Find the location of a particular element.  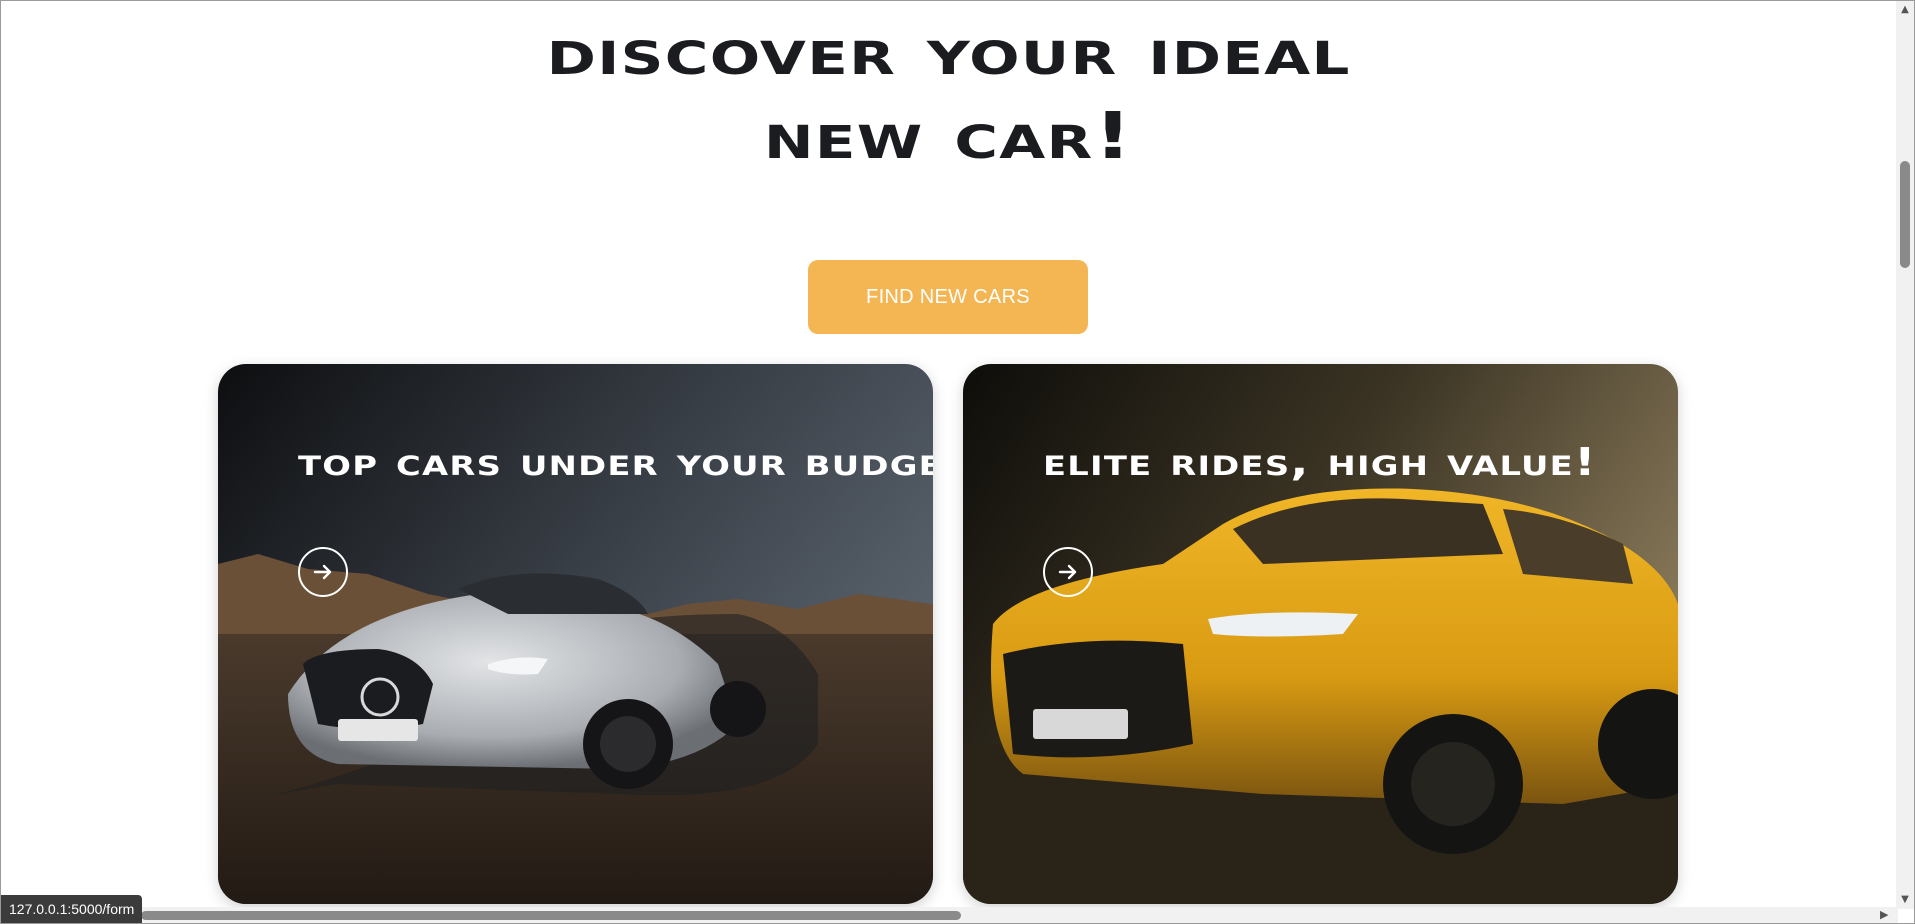

scroll-right-icon: ▶ is located at coordinates (1885, 915).